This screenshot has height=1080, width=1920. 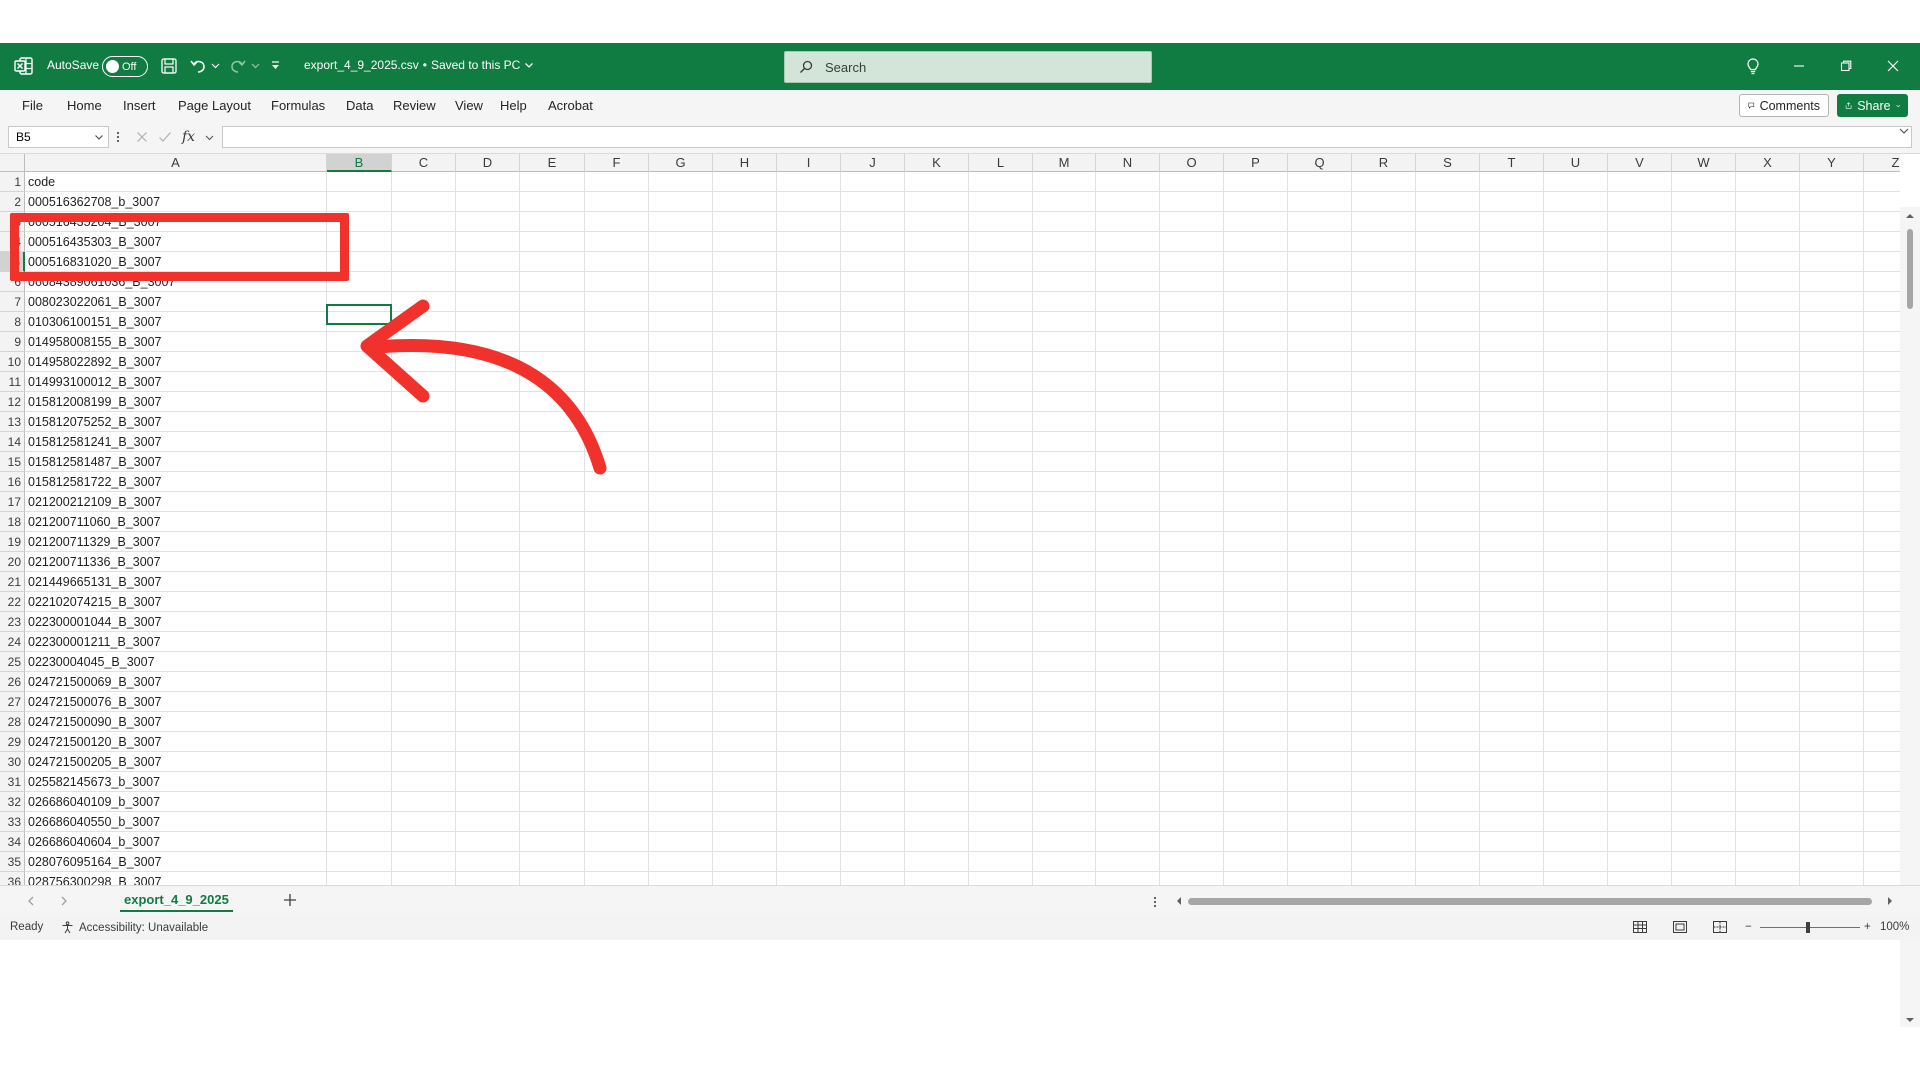 What do you see at coordinates (513, 105) in the screenshot?
I see `tab-help: Help` at bounding box center [513, 105].